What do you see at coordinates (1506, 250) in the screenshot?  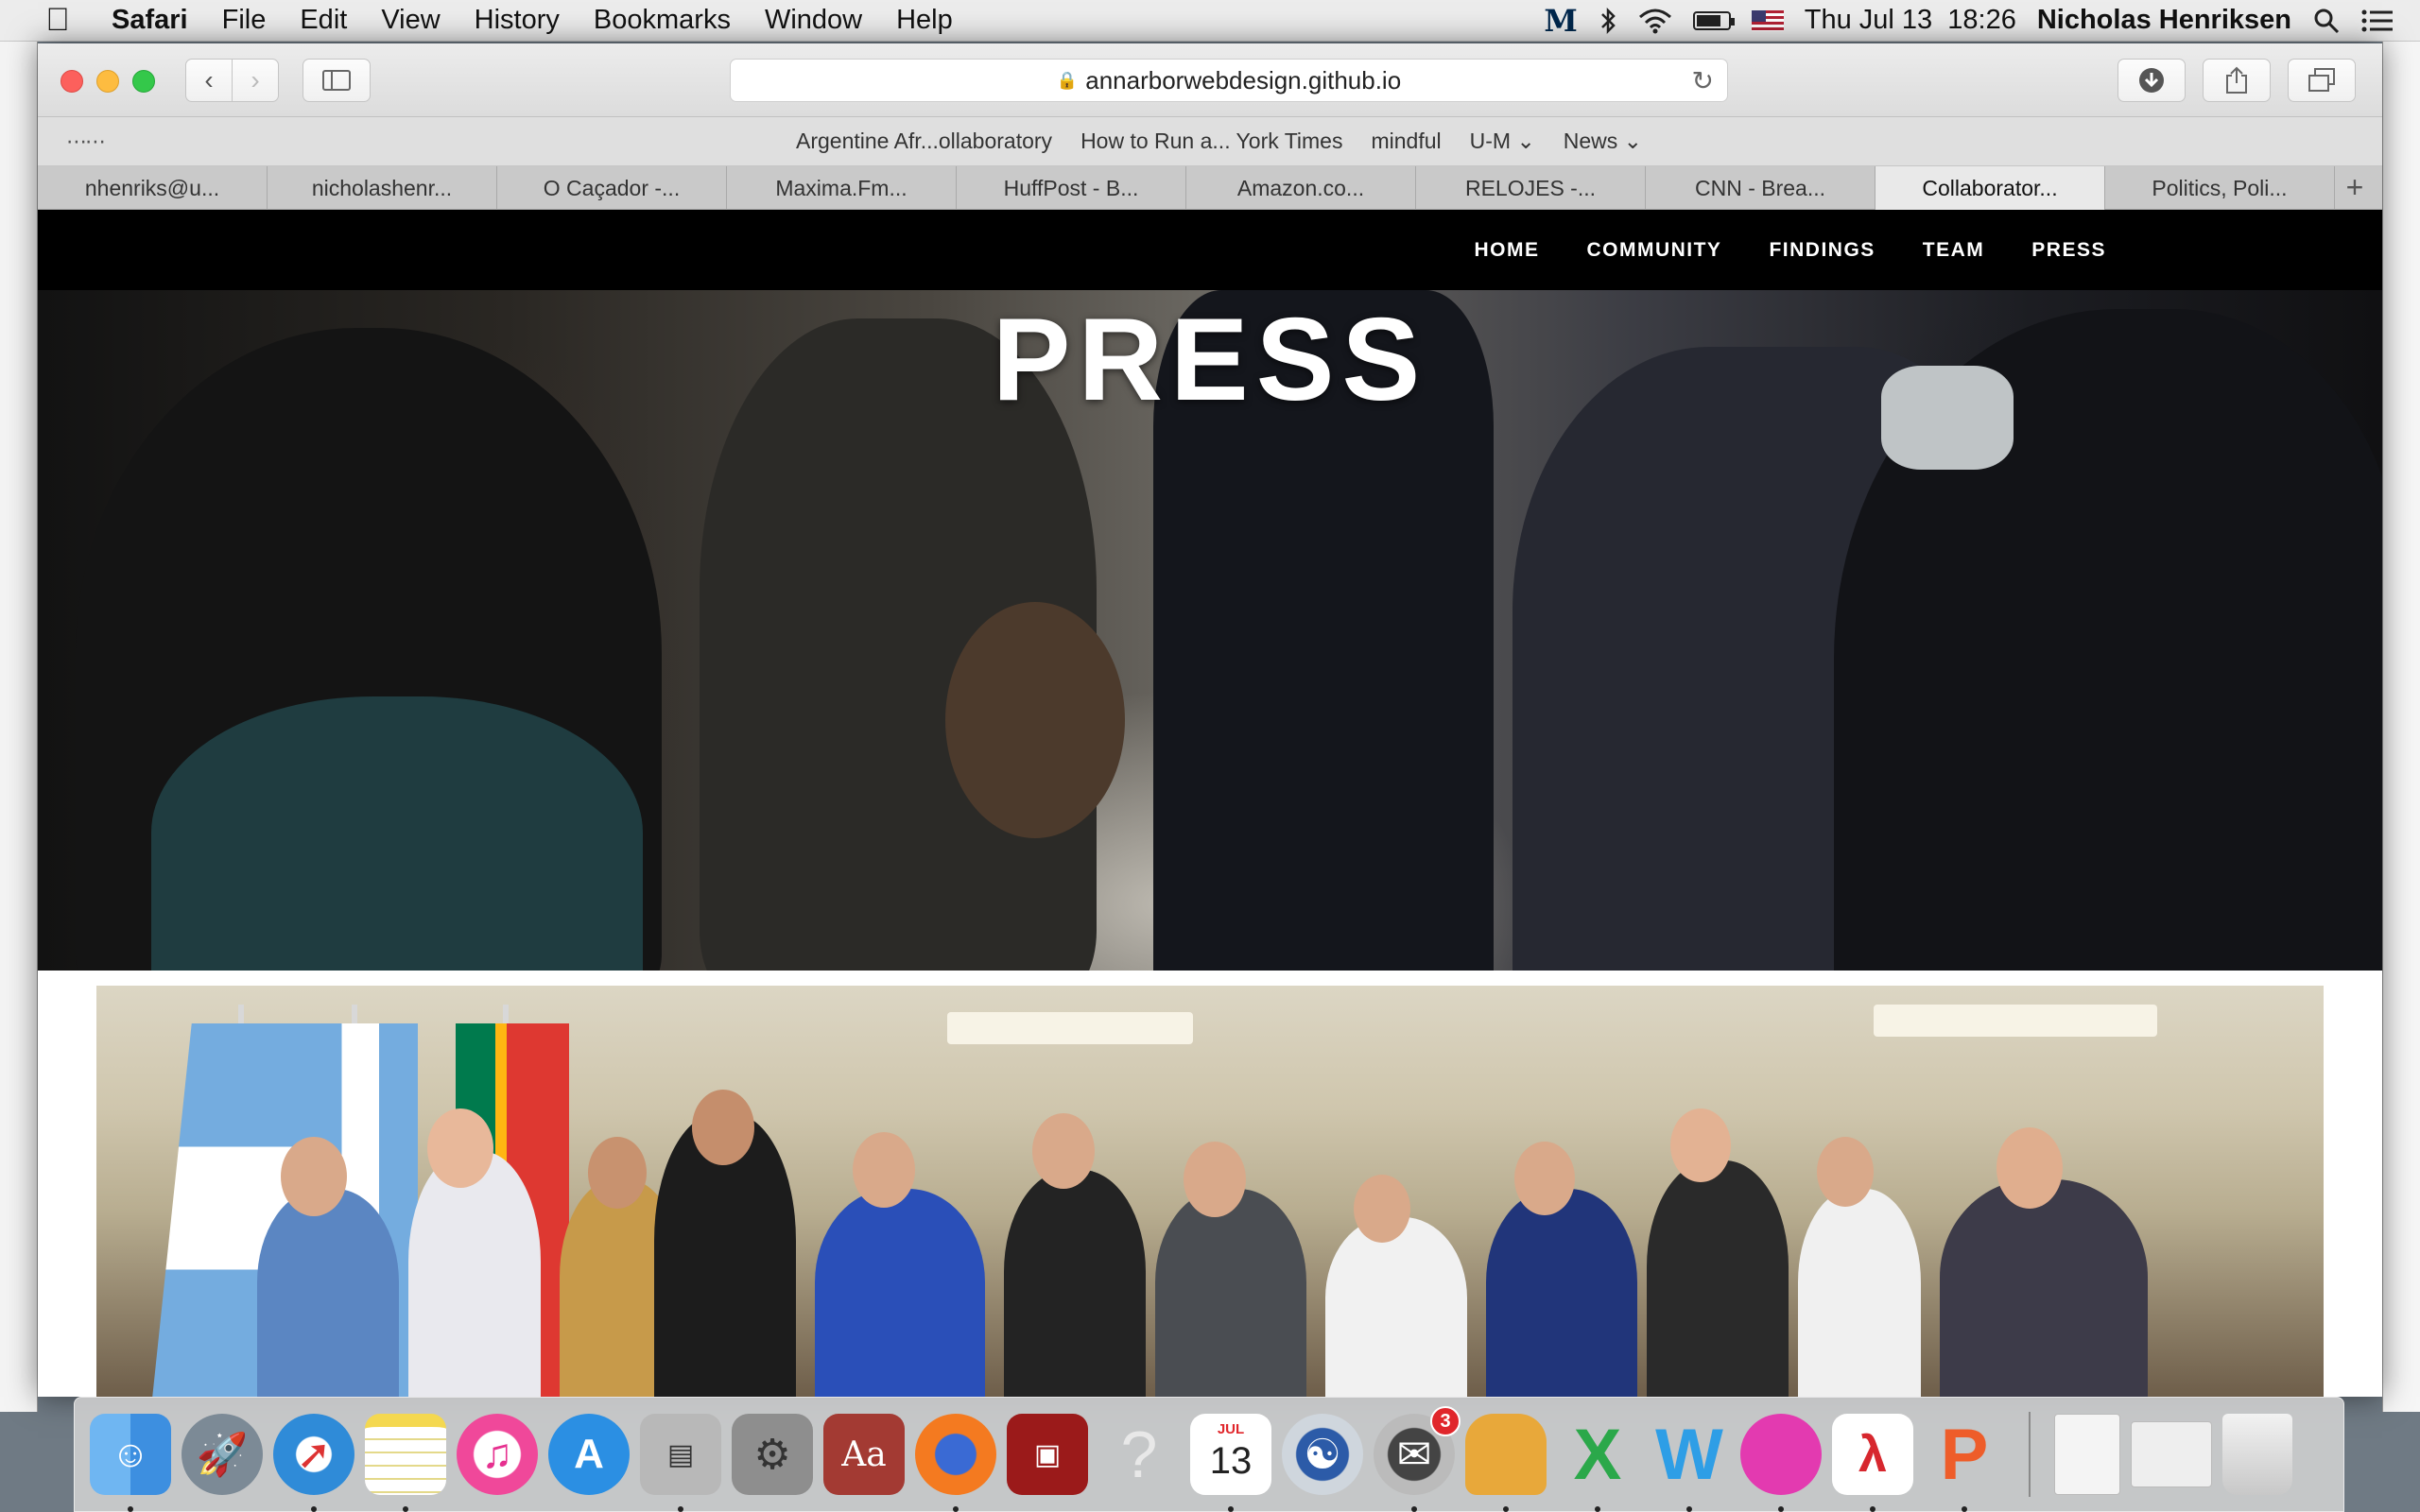 I see `nav-home: HOME` at bounding box center [1506, 250].